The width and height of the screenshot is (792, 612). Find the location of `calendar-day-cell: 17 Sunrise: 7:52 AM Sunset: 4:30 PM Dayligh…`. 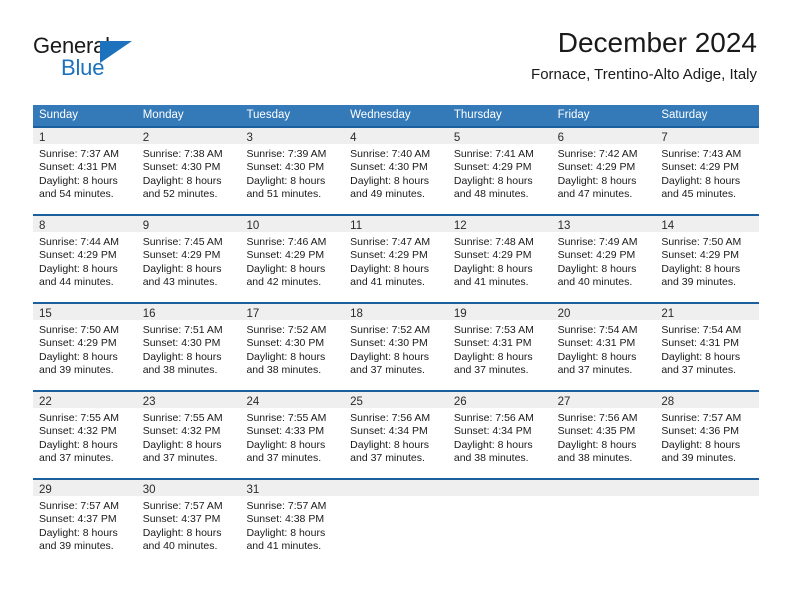

calendar-day-cell: 17 Sunrise: 7:52 AM Sunset: 4:30 PM Dayligh… is located at coordinates (292, 345).